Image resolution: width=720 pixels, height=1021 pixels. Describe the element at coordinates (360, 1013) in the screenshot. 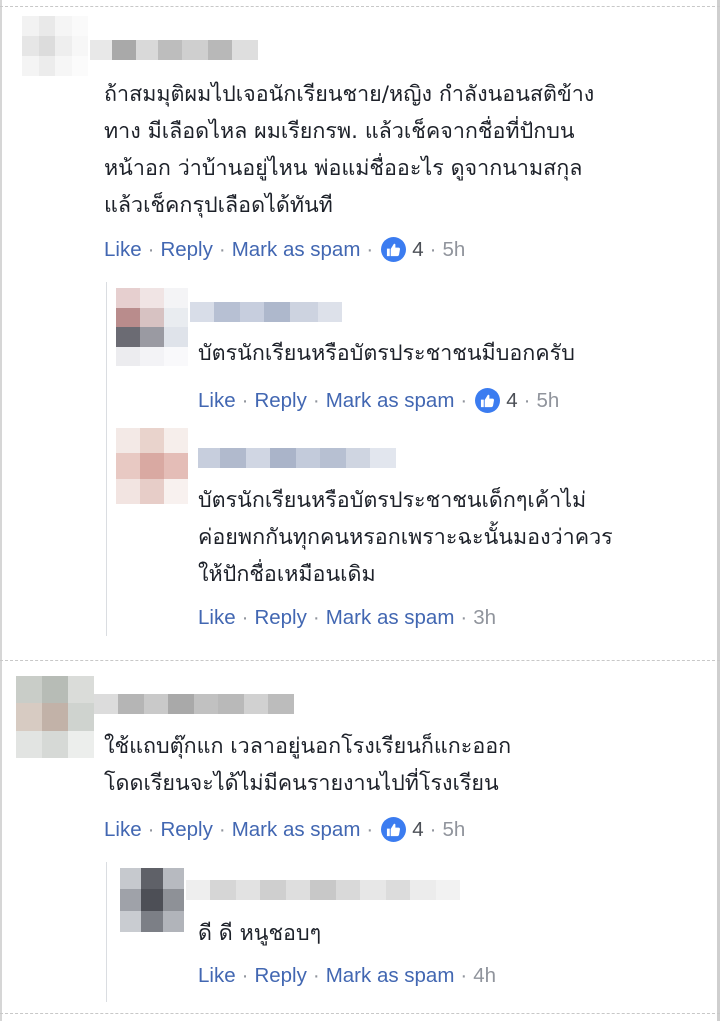

I see `separator-bottom` at that location.